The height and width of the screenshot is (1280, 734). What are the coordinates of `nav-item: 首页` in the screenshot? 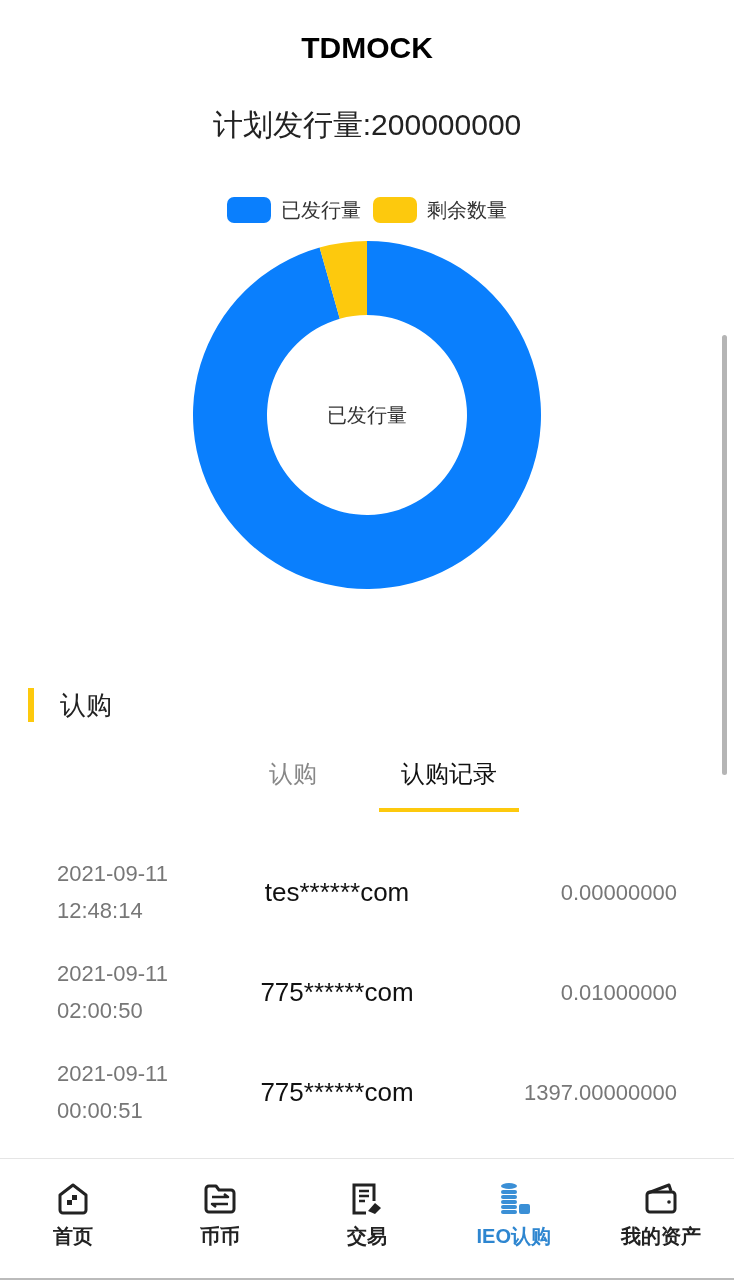 It's located at (73, 1215).